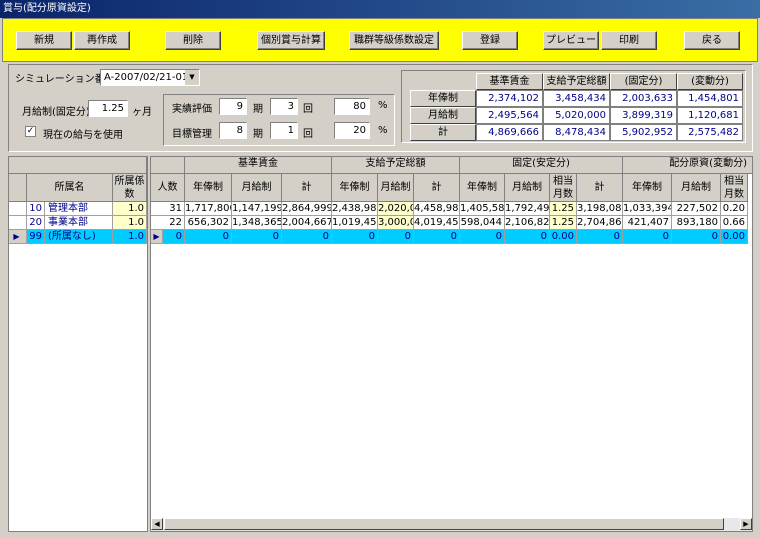 Image resolution: width=760 pixels, height=538 pixels. I want to click on summary-cell: 8,478,434, so click(576, 132).